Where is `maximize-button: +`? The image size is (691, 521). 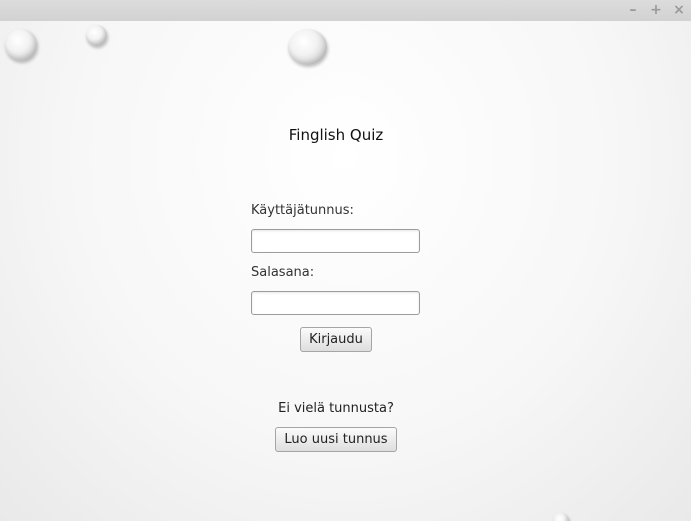 maximize-button: + is located at coordinates (656, 10).